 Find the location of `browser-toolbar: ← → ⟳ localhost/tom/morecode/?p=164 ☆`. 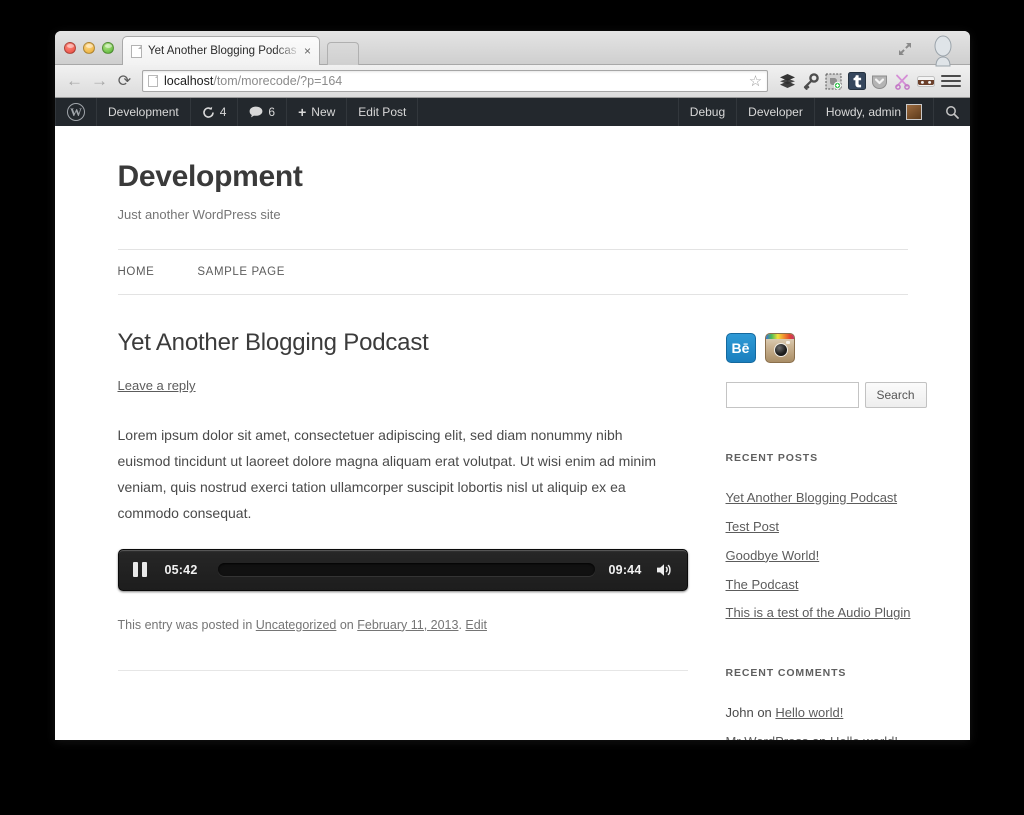

browser-toolbar: ← → ⟳ localhost/tom/morecode/?p=164 ☆ is located at coordinates (512, 81).